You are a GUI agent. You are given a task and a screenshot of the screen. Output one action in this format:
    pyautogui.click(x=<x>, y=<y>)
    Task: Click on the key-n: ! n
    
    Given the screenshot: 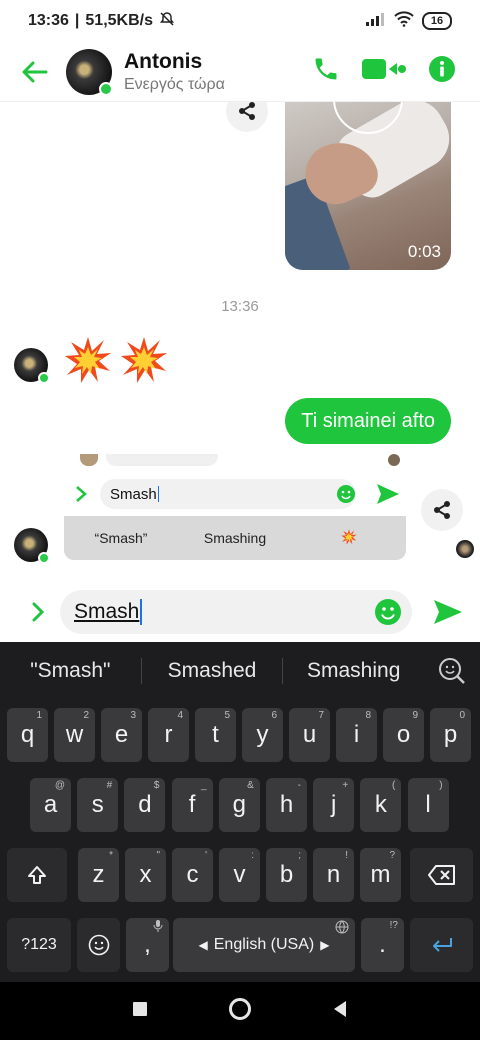 What is the action you would take?
    pyautogui.click(x=333, y=875)
    